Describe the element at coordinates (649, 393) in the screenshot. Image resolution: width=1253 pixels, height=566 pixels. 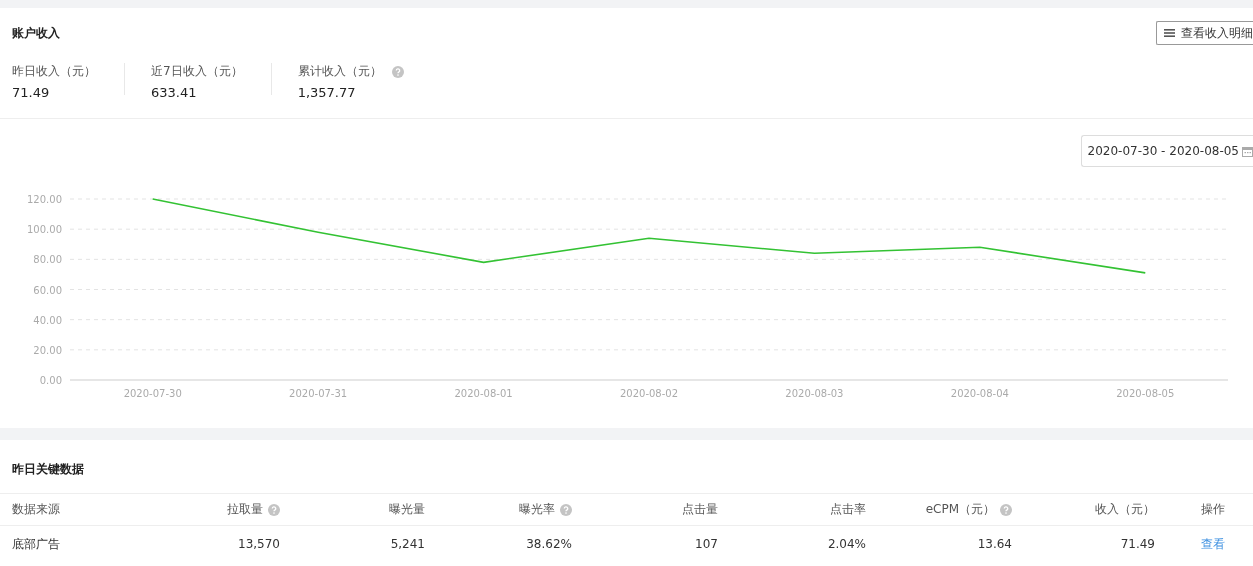
I see `x-tick-label: 2020-08-02` at that location.